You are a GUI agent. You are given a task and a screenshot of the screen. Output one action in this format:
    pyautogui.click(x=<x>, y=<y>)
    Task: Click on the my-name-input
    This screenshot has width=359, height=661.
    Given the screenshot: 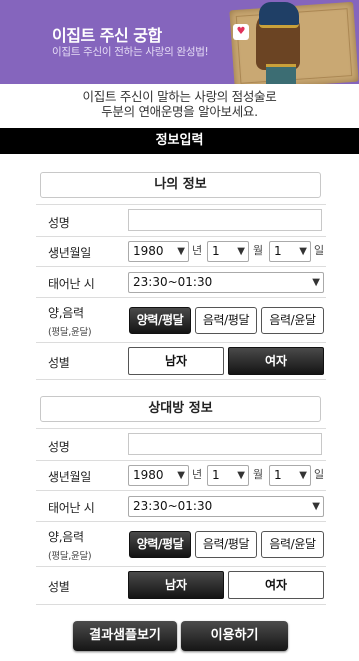 What is the action you would take?
    pyautogui.click(x=225, y=220)
    